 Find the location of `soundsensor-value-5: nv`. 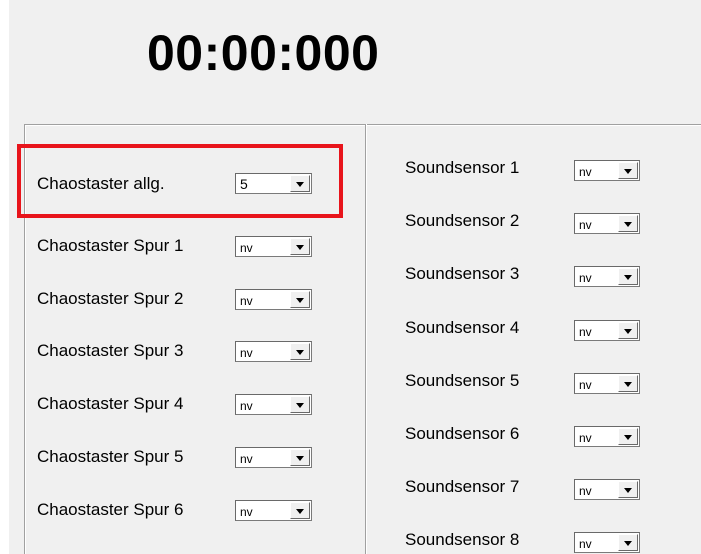

soundsensor-value-5: nv is located at coordinates (585, 384).